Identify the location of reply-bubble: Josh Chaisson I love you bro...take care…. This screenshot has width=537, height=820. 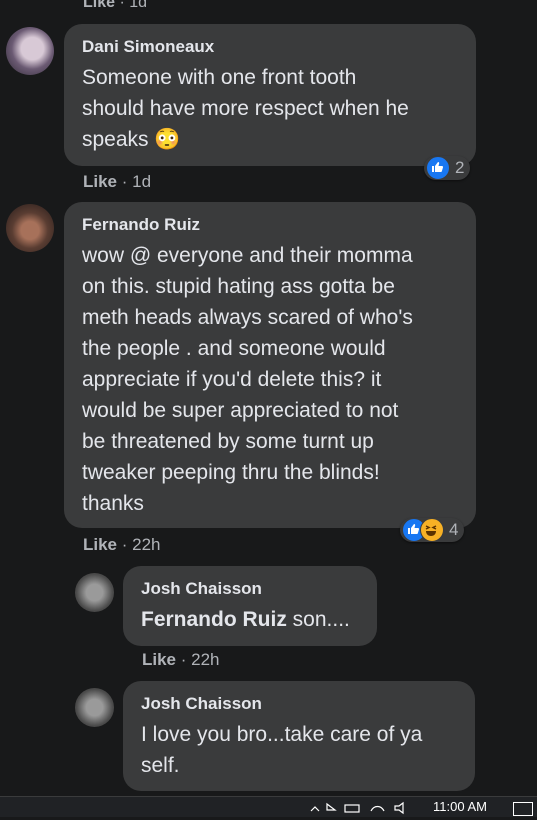
(299, 736).